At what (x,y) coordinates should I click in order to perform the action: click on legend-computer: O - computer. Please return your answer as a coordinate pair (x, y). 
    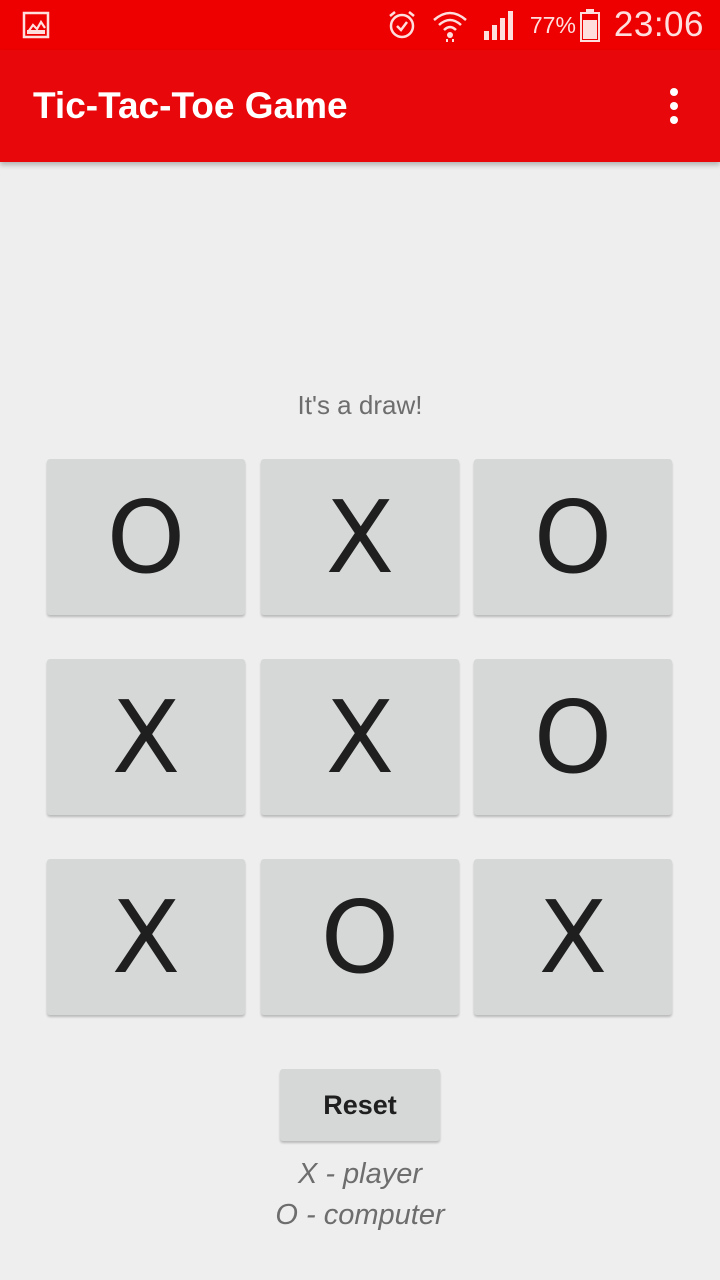
    Looking at the image, I should click on (360, 1215).